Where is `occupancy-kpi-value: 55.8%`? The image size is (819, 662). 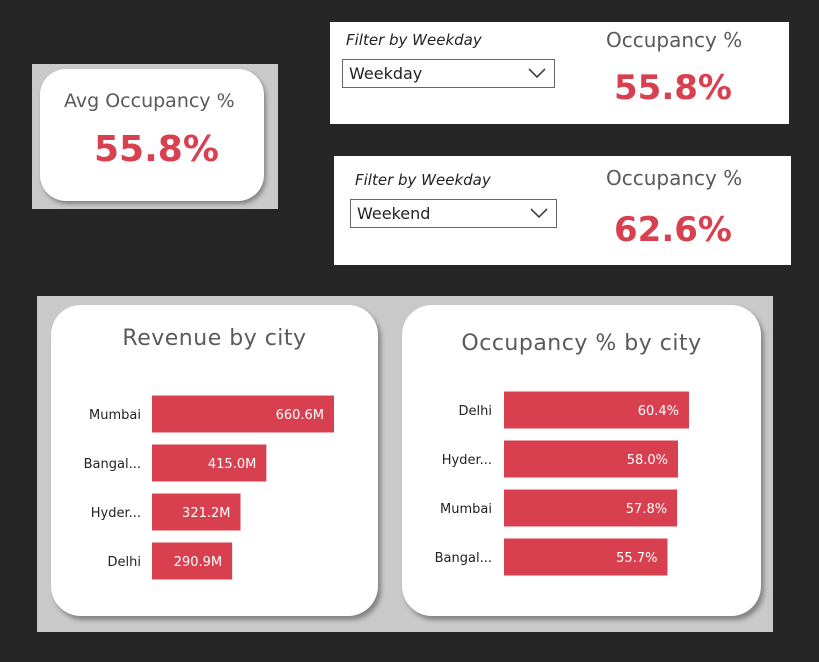 occupancy-kpi-value: 55.8% is located at coordinates (673, 88).